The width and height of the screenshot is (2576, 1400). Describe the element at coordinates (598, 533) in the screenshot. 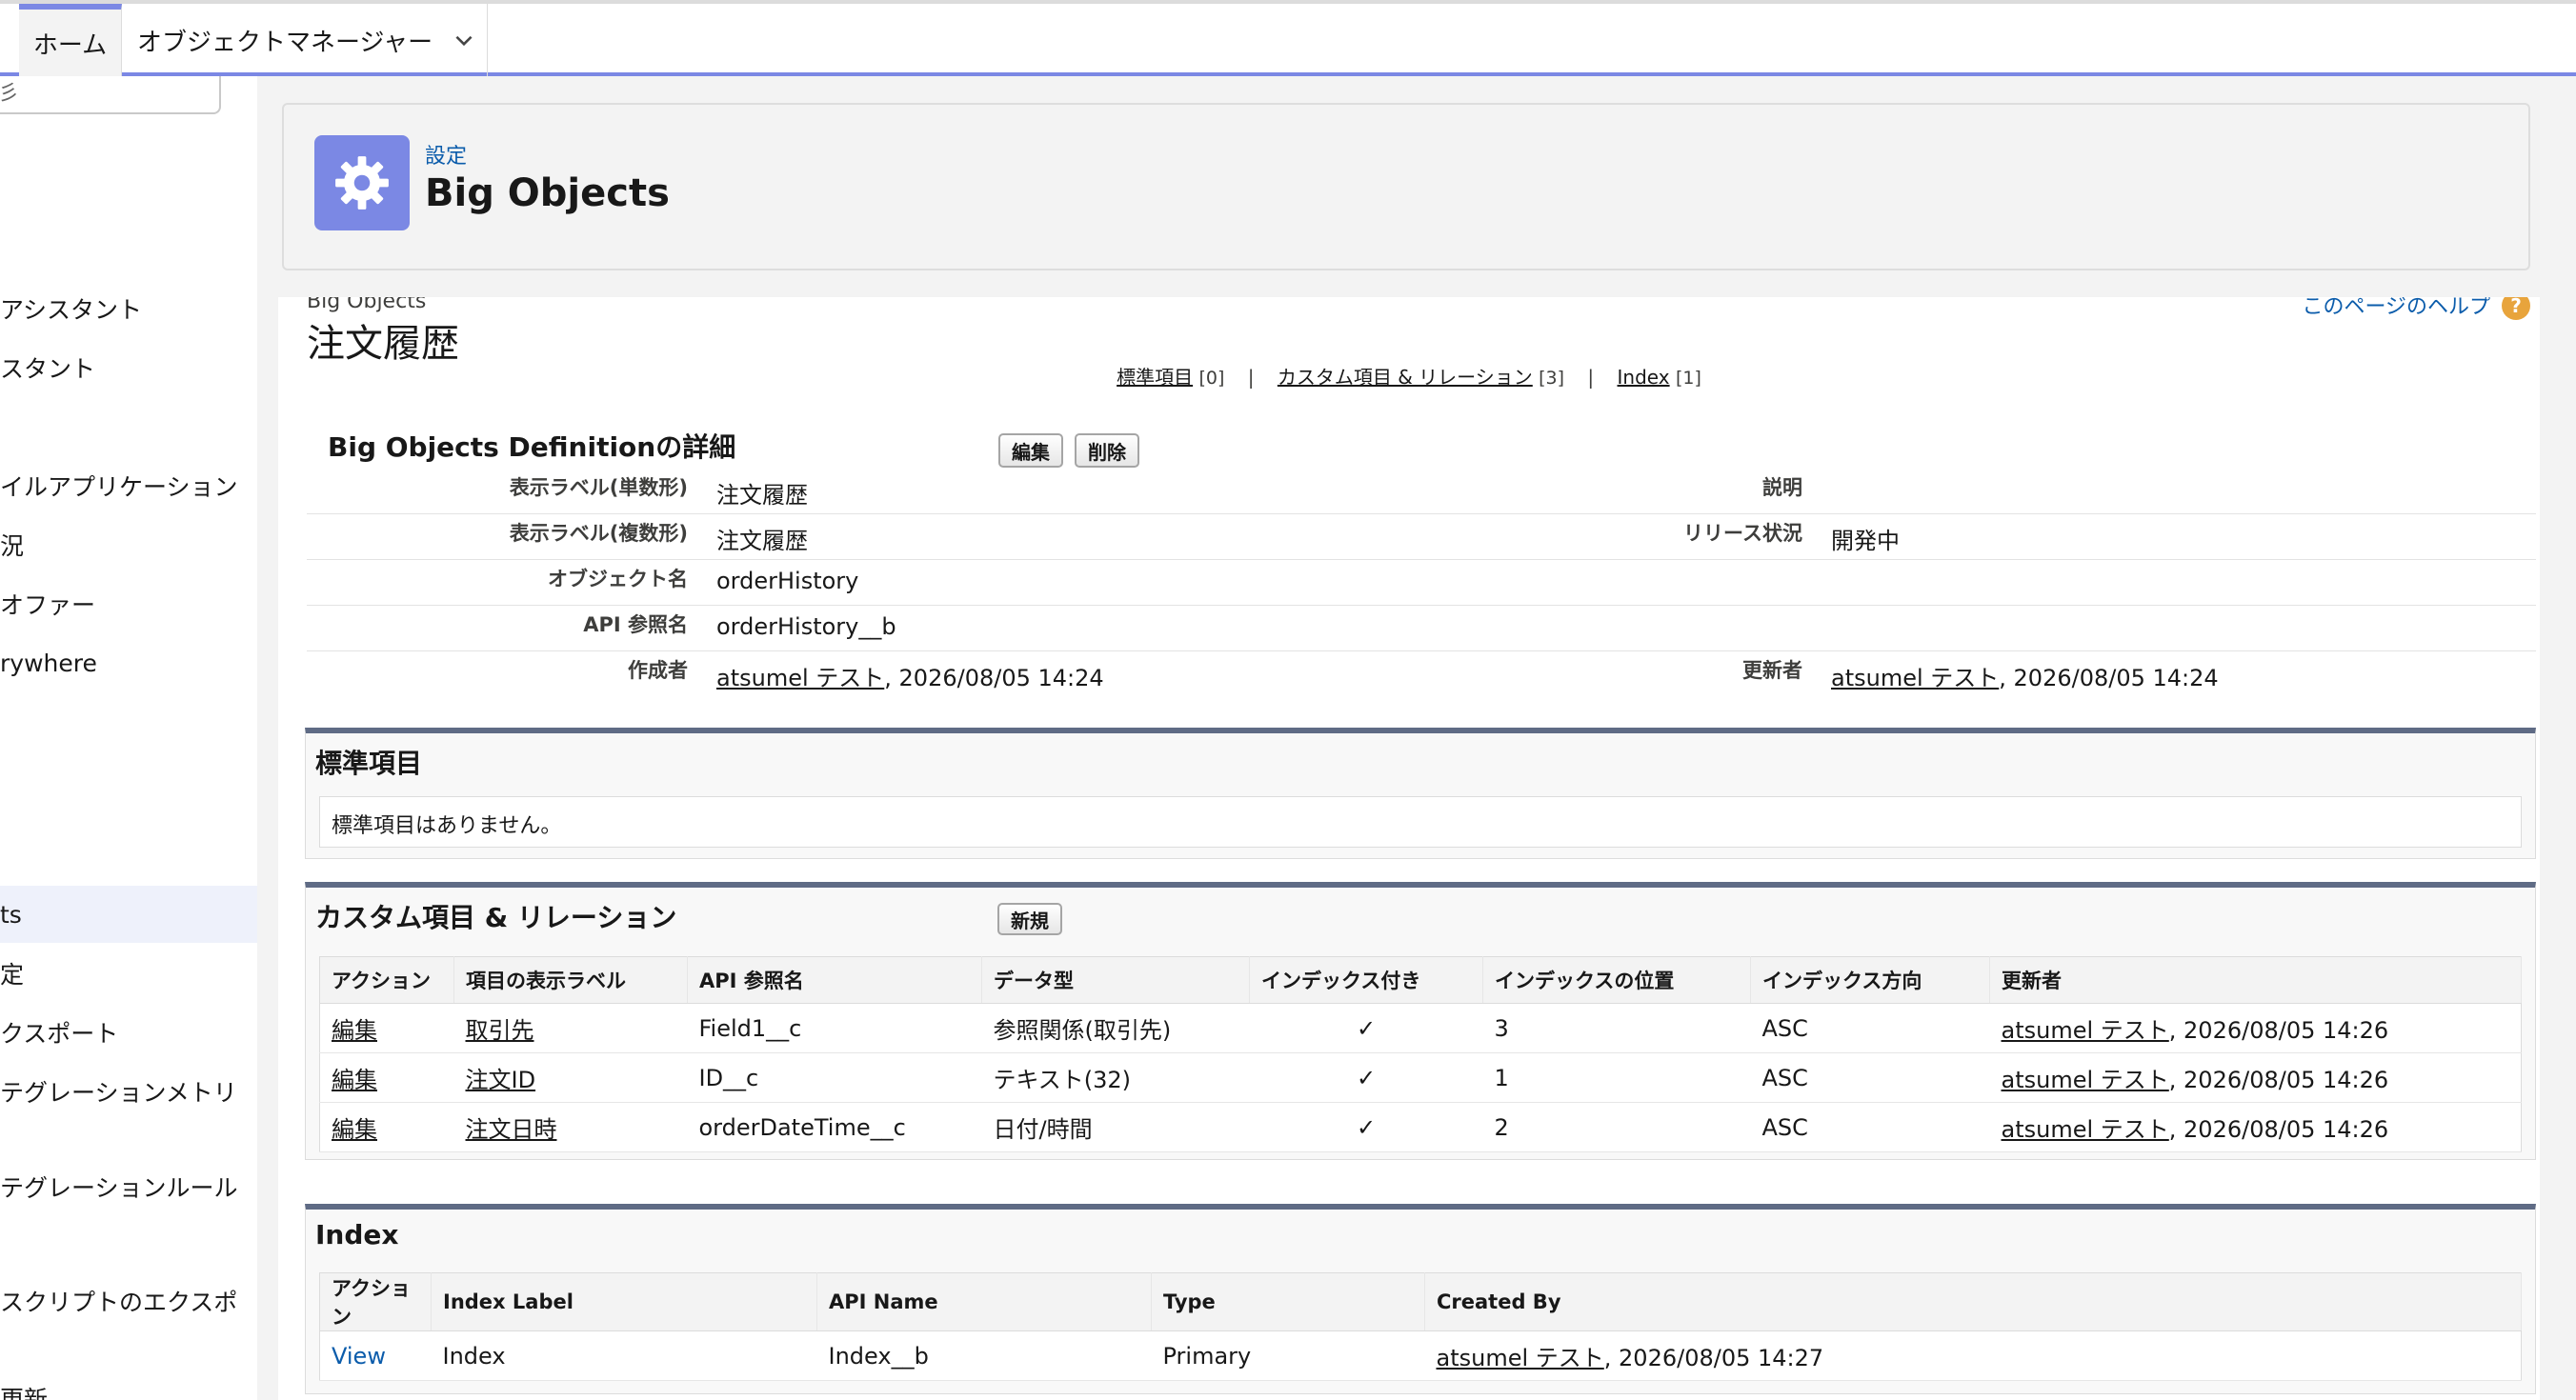

I see `field-label: 表示ラベル(複数形)` at that location.